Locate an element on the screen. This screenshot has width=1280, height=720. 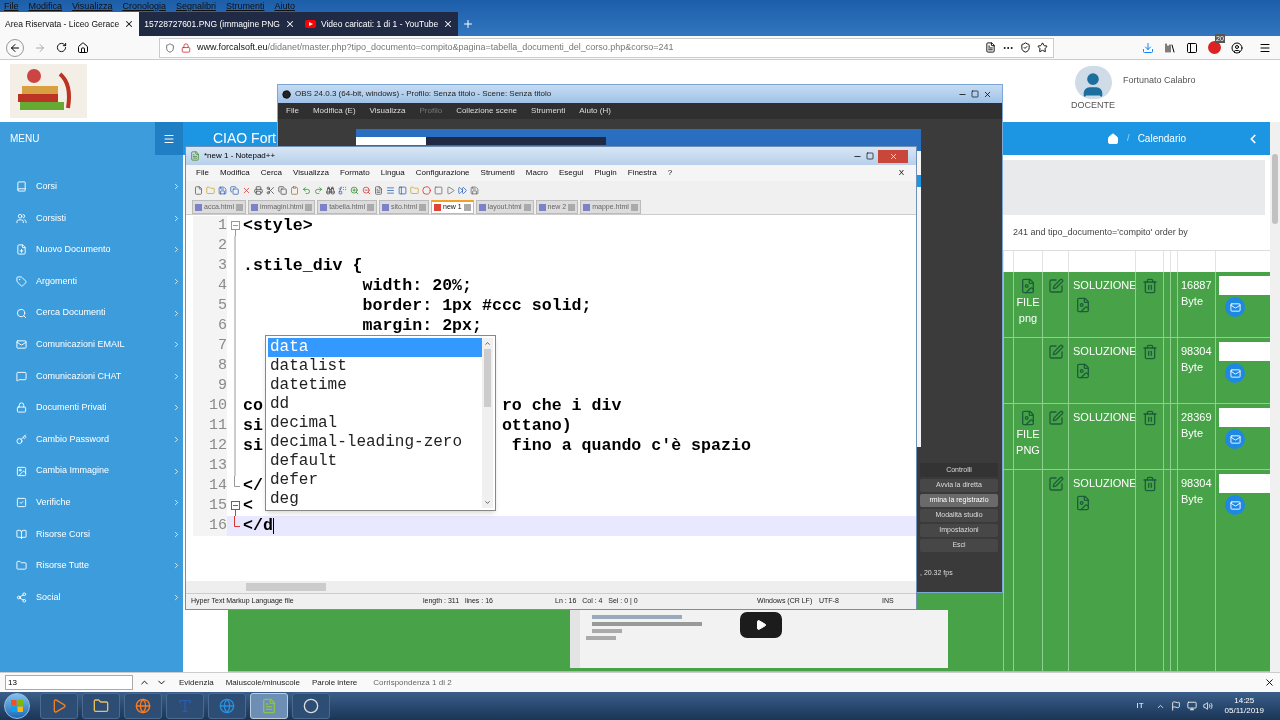
scroll-thumb is located at coordinates (487, 378).